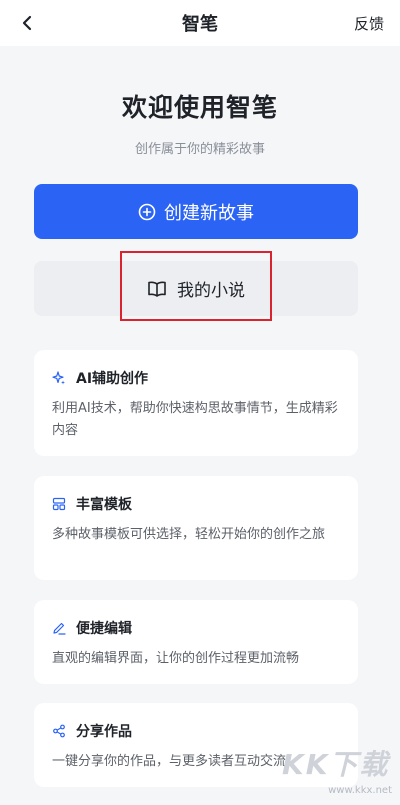 The image size is (400, 805). What do you see at coordinates (360, 790) in the screenshot?
I see `watermark-url: www.kkx.net` at bounding box center [360, 790].